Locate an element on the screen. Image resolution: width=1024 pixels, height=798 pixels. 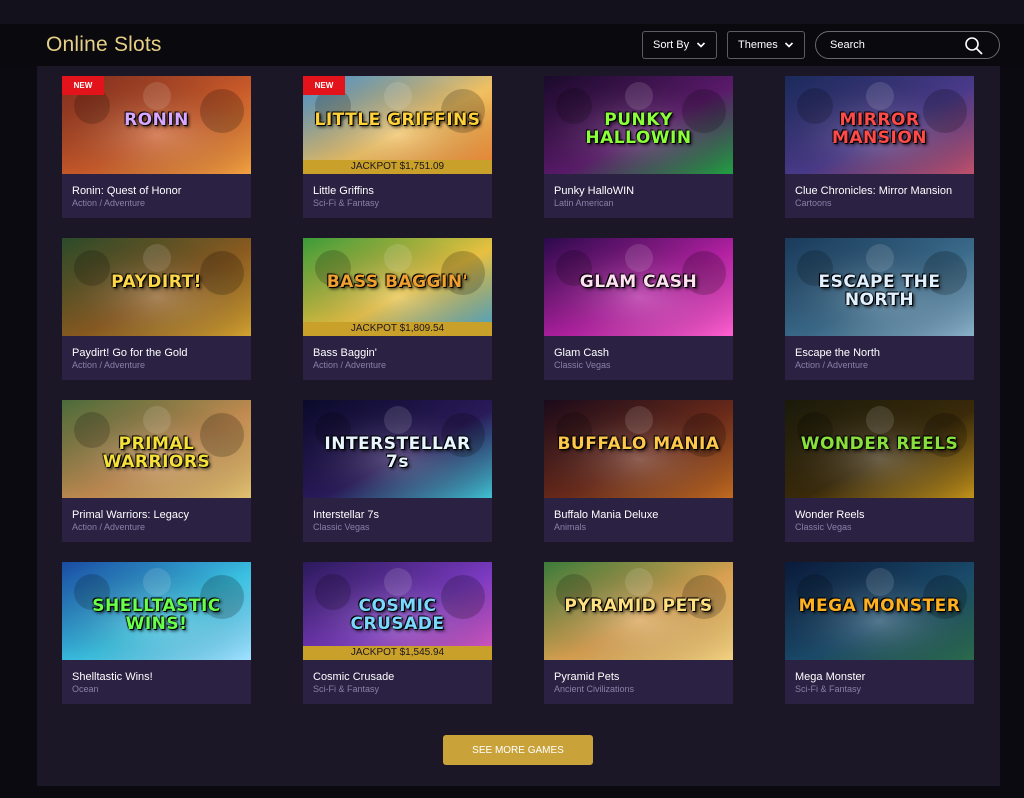
game-title: Wonder Reels is located at coordinates (884, 515).